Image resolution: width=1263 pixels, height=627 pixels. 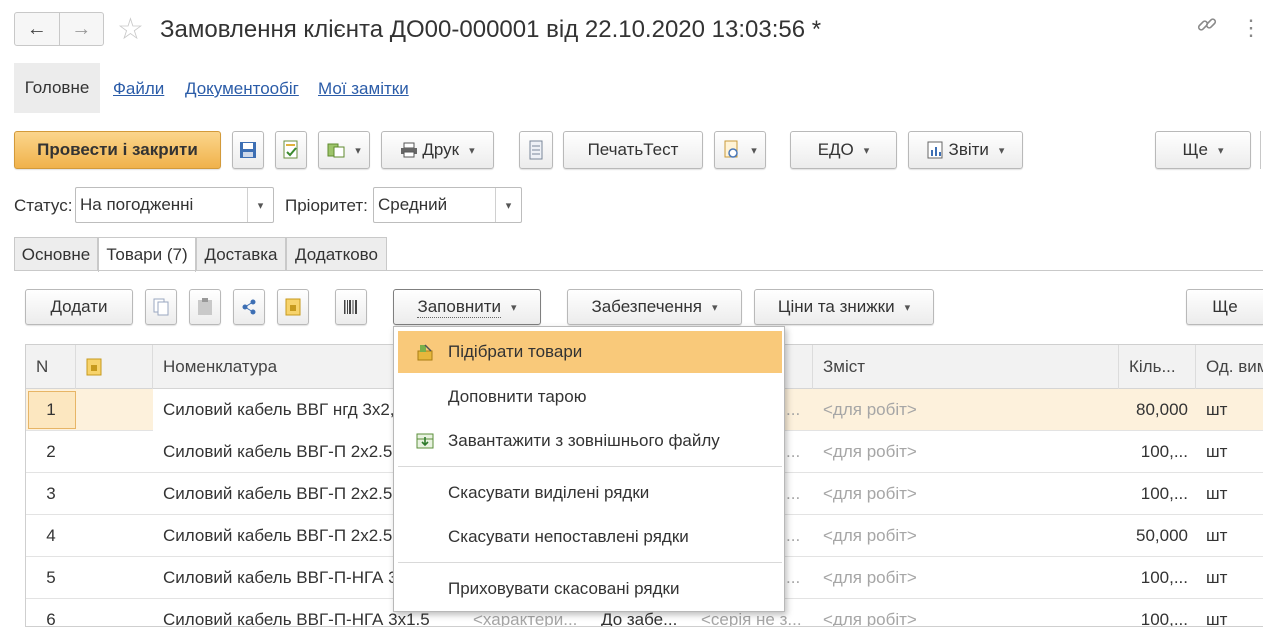 What do you see at coordinates (56, 254) in the screenshot?
I see `tab-basic: Основне` at bounding box center [56, 254].